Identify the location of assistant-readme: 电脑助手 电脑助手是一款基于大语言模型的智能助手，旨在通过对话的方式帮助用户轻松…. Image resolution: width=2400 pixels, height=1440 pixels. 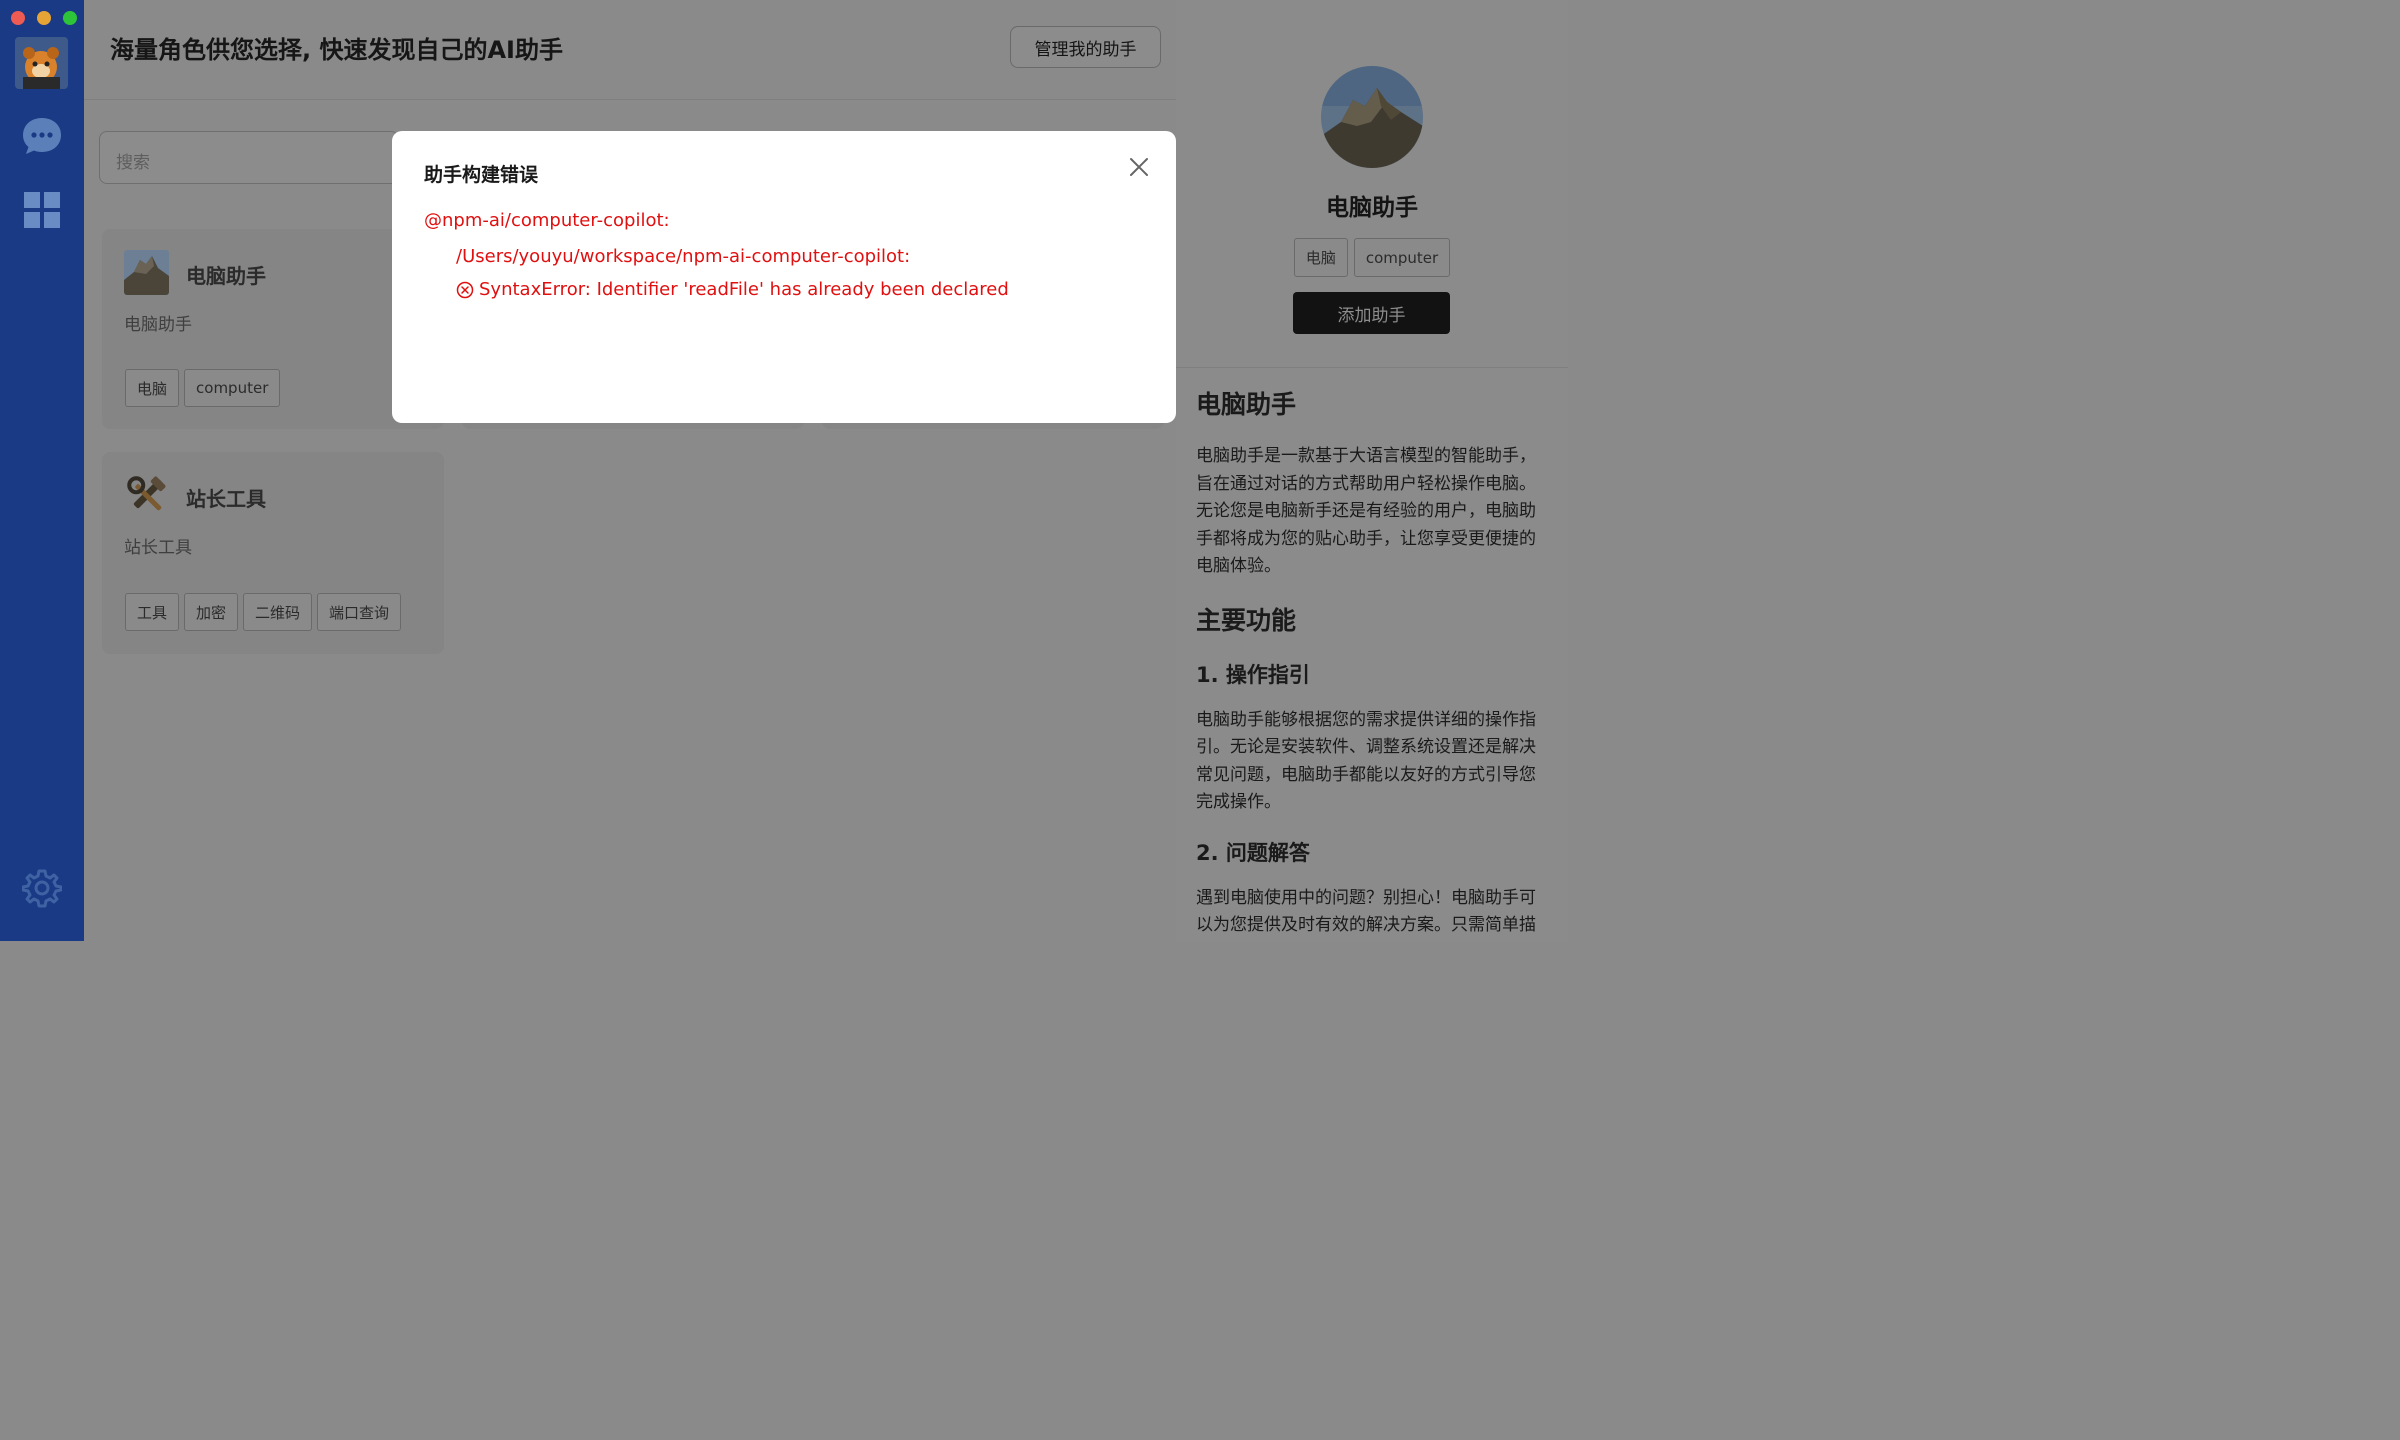
(1372, 663).